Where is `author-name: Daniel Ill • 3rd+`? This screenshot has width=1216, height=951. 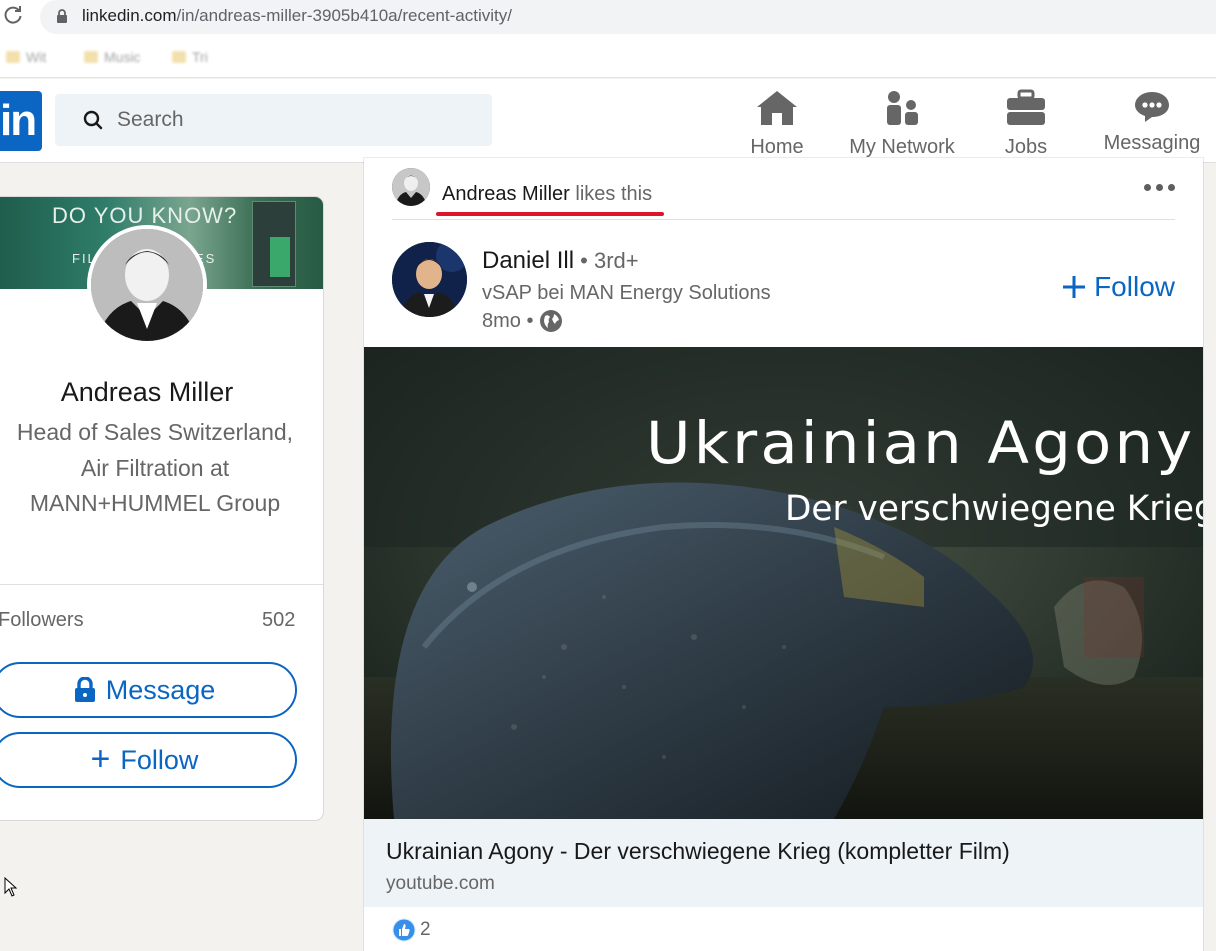
author-name: Daniel Ill • 3rd+ is located at coordinates (560, 261).